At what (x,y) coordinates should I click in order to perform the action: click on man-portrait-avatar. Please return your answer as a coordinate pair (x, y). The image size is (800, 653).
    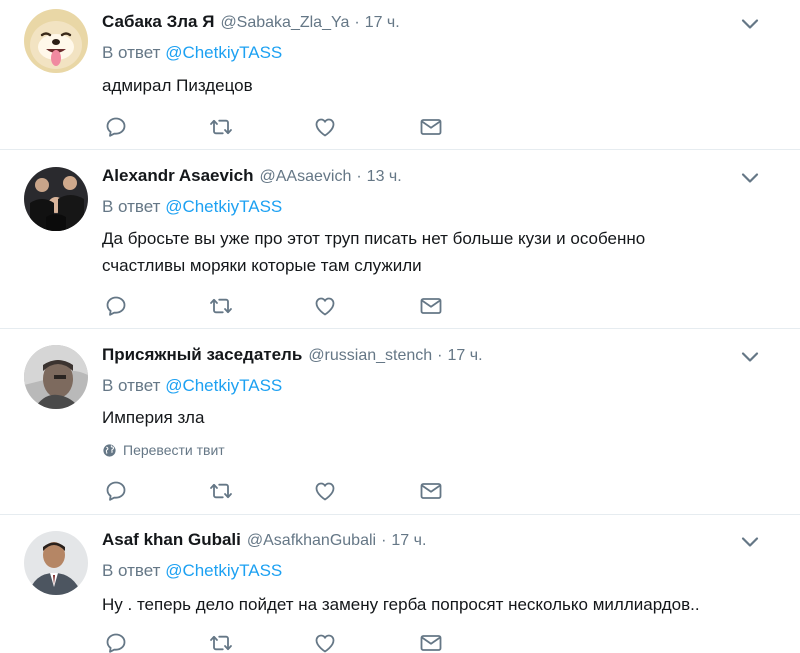
    Looking at the image, I should click on (56, 377).